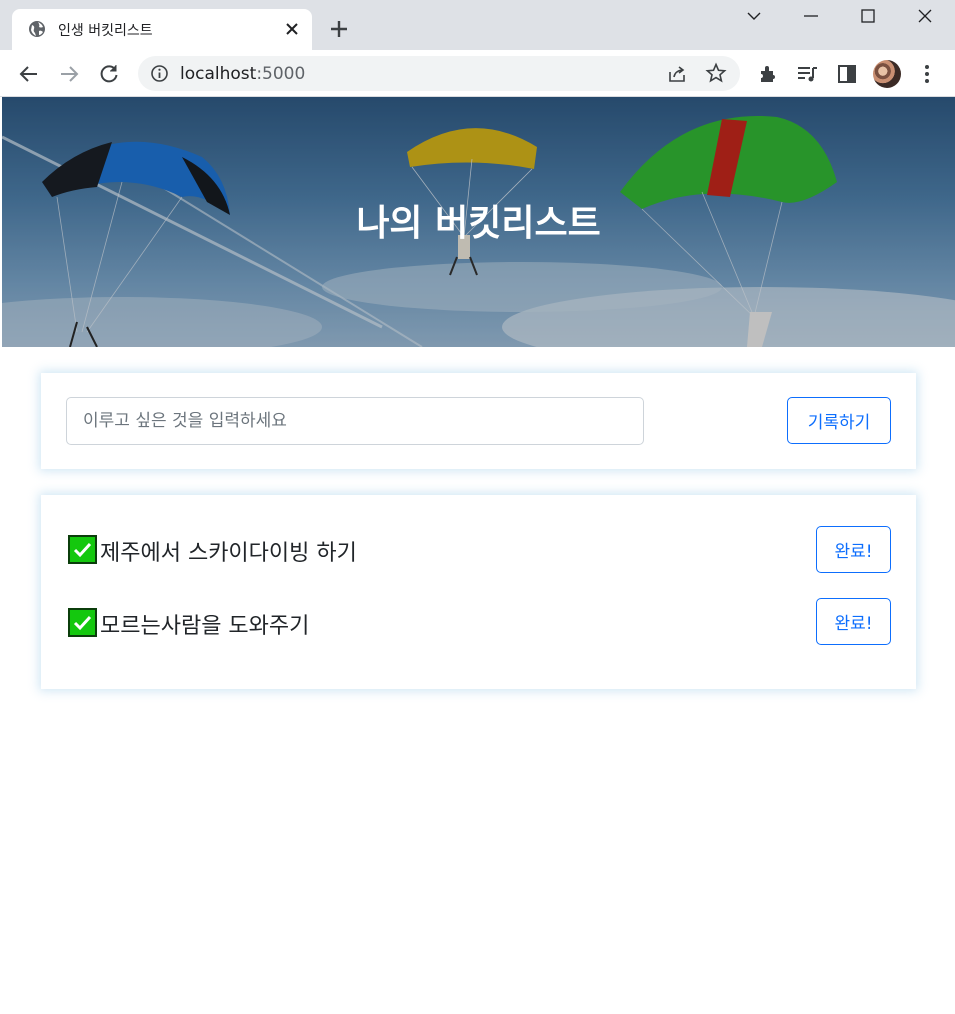  Describe the element at coordinates (868, 16) in the screenshot. I see `maximize-icon` at that location.